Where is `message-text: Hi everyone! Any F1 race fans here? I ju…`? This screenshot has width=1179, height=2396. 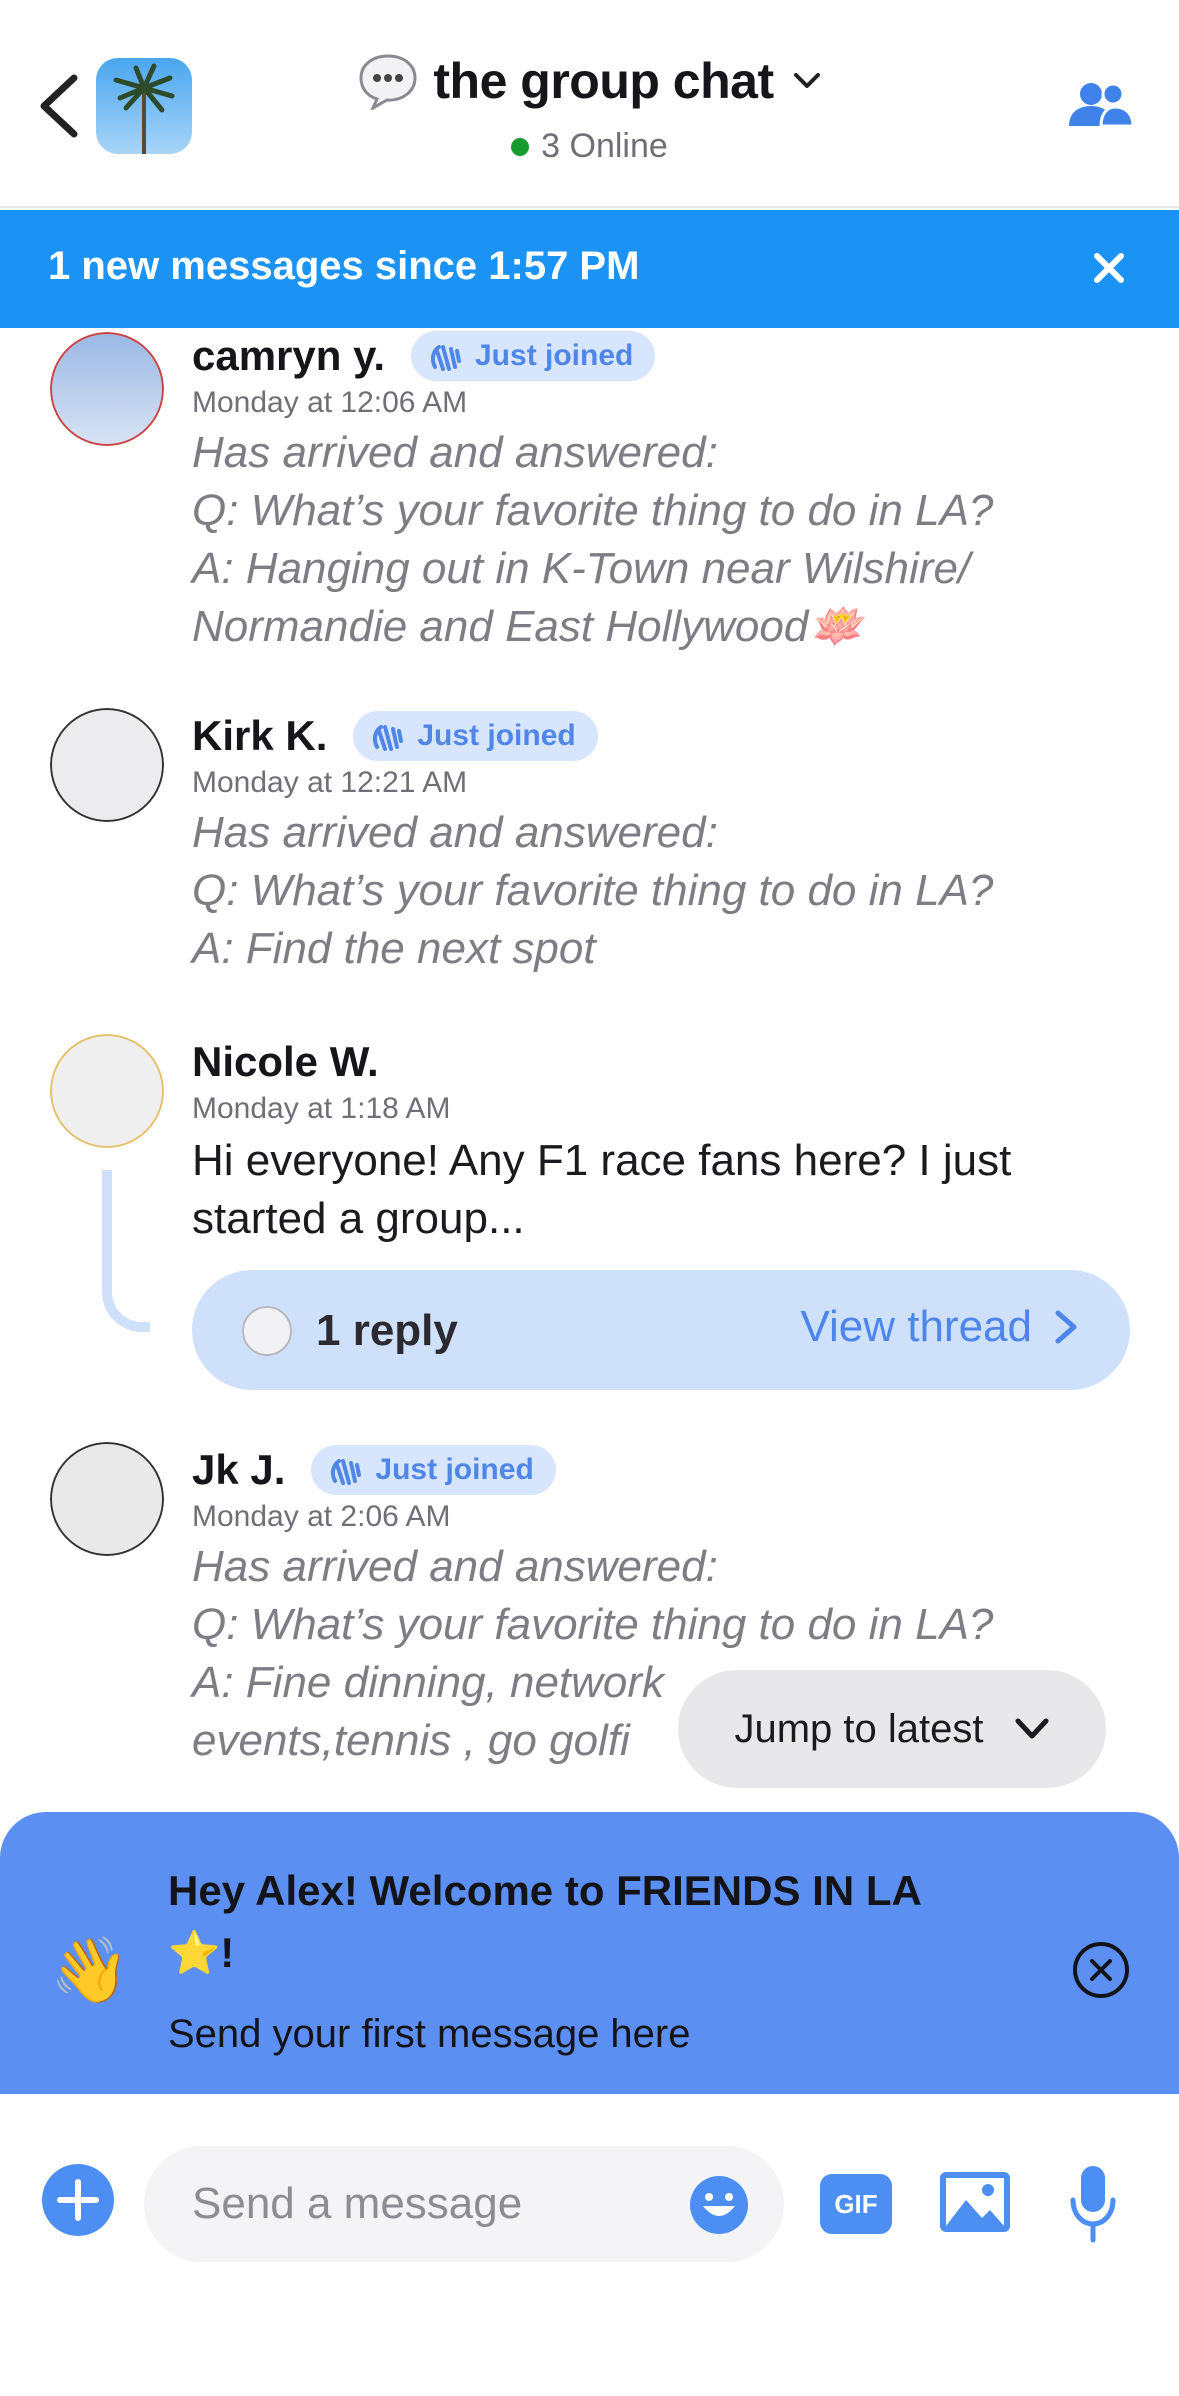 message-text: Hi everyone! Any F1 race fans here? I ju… is located at coordinates (602, 1189).